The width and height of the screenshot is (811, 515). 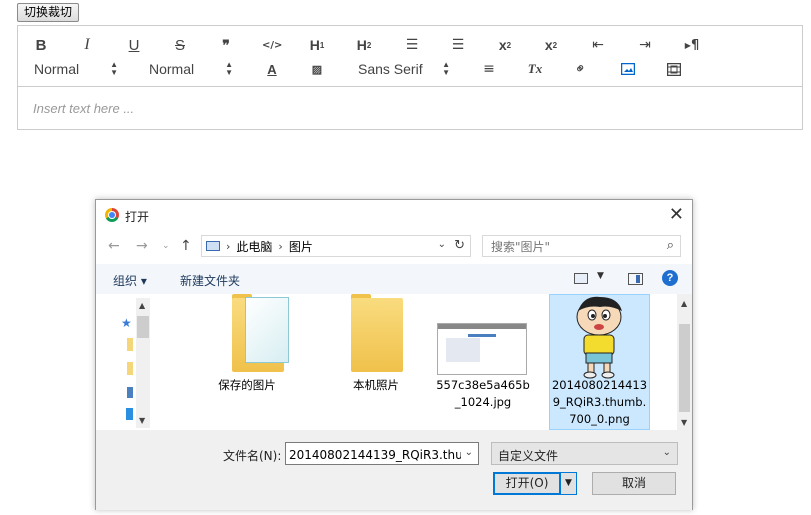 I want to click on breadcrumb-pictures: 图片, so click(x=301, y=246).